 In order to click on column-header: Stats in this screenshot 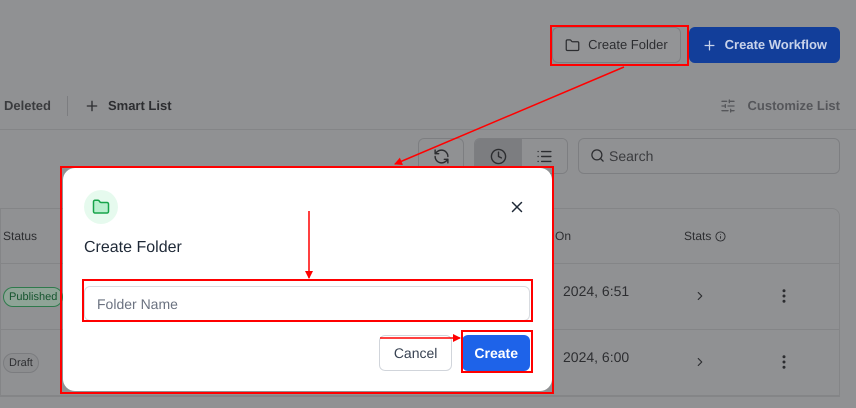, I will do `click(698, 236)`.